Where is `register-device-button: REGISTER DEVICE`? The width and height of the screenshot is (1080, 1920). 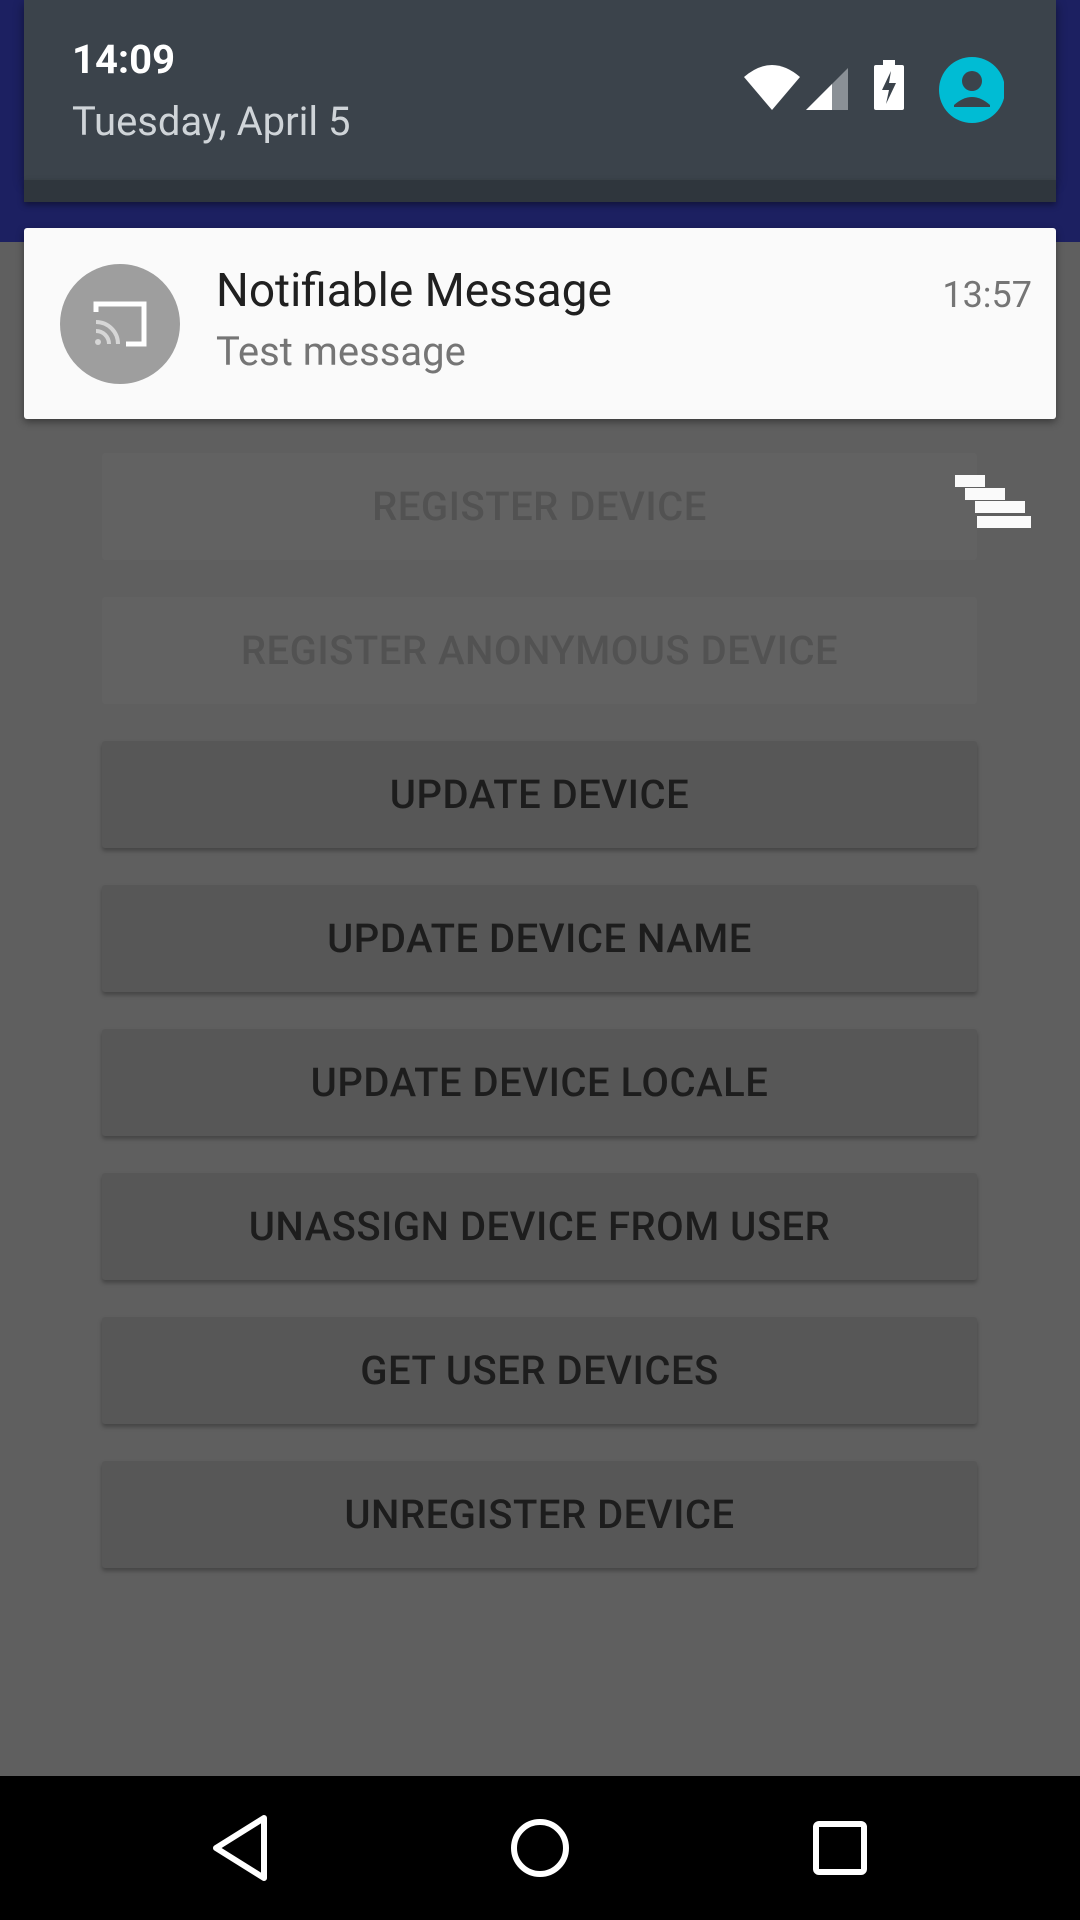
register-device-button: REGISTER DEVICE is located at coordinates (539, 506).